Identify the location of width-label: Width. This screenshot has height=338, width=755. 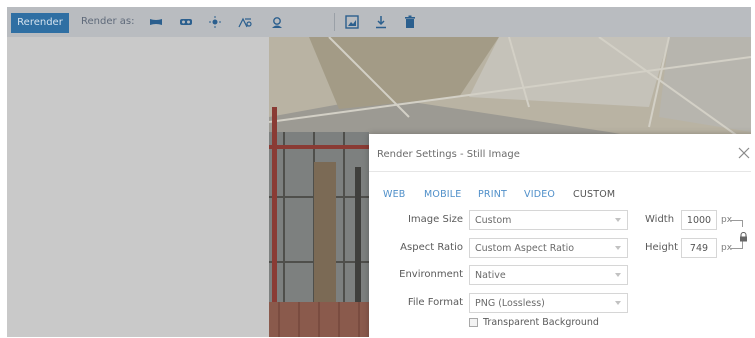
(660, 219).